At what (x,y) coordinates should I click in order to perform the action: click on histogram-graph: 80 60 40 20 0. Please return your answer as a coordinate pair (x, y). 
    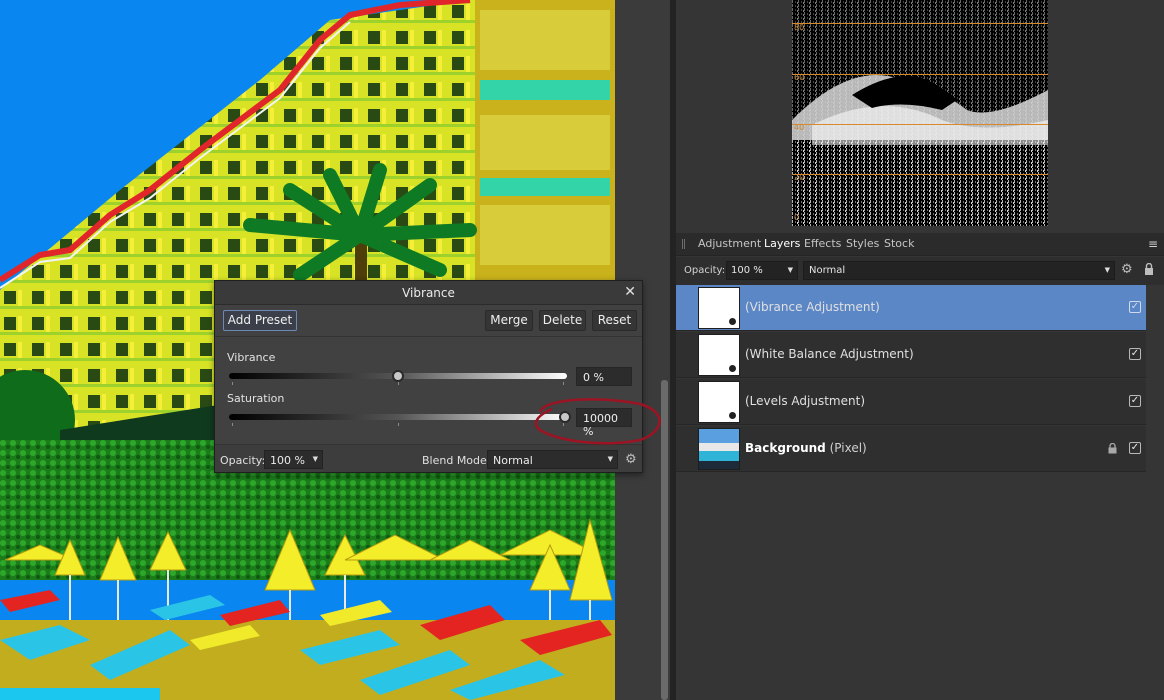
    Looking at the image, I should click on (920, 113).